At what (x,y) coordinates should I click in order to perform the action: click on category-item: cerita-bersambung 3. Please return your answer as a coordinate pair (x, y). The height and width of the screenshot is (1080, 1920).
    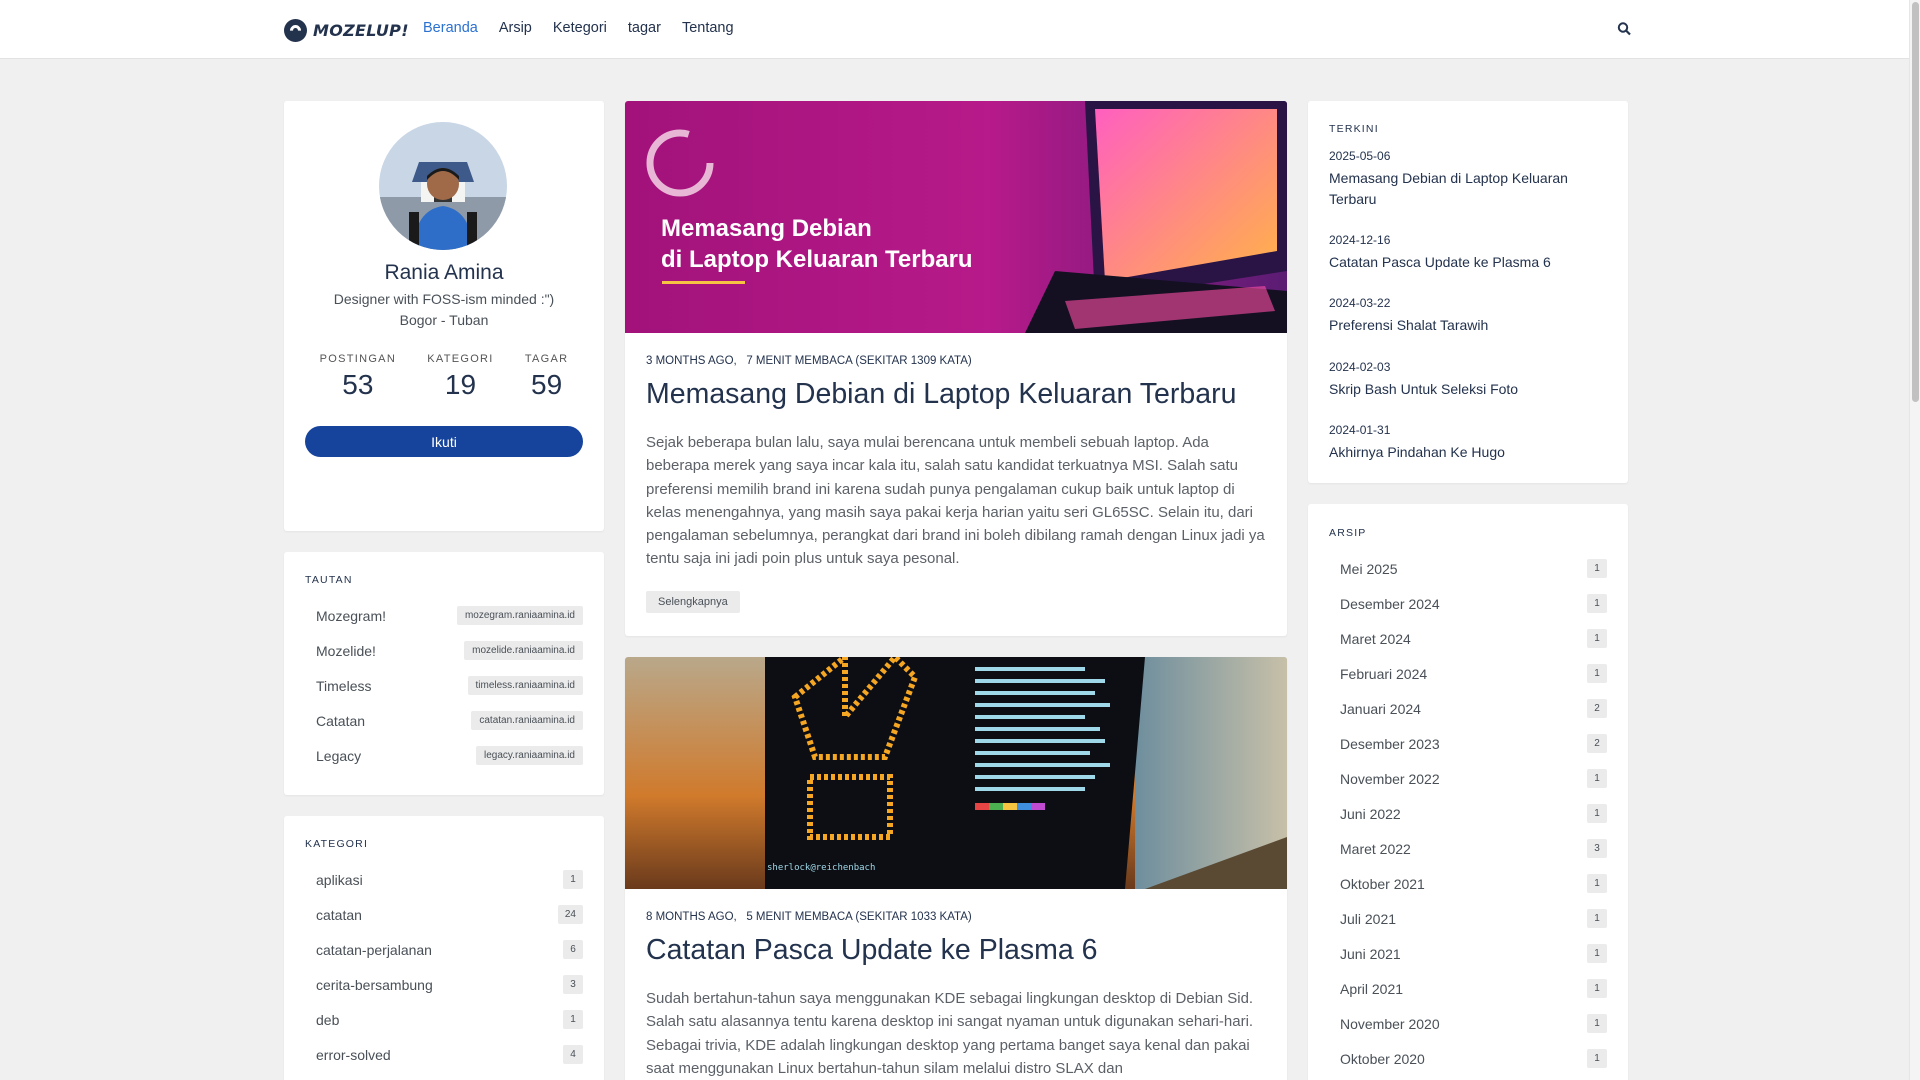
    Looking at the image, I should click on (444, 984).